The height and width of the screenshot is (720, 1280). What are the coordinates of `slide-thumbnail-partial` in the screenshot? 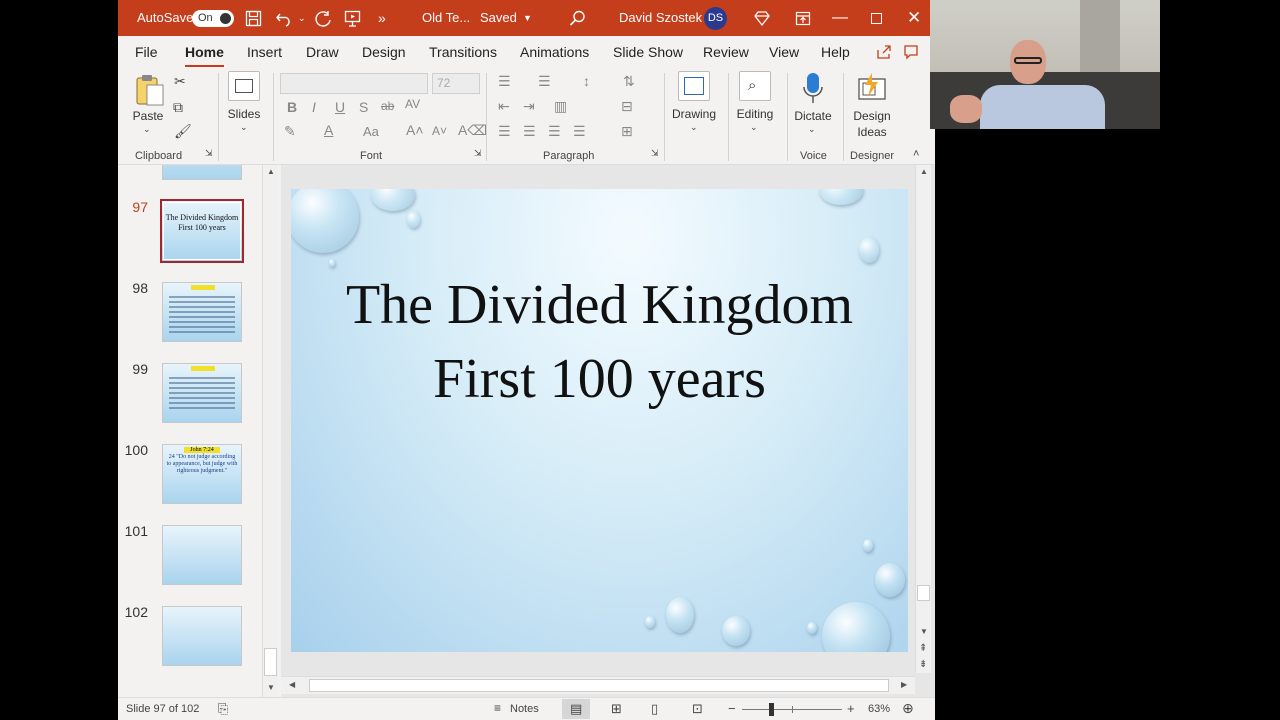 It's located at (202, 172).